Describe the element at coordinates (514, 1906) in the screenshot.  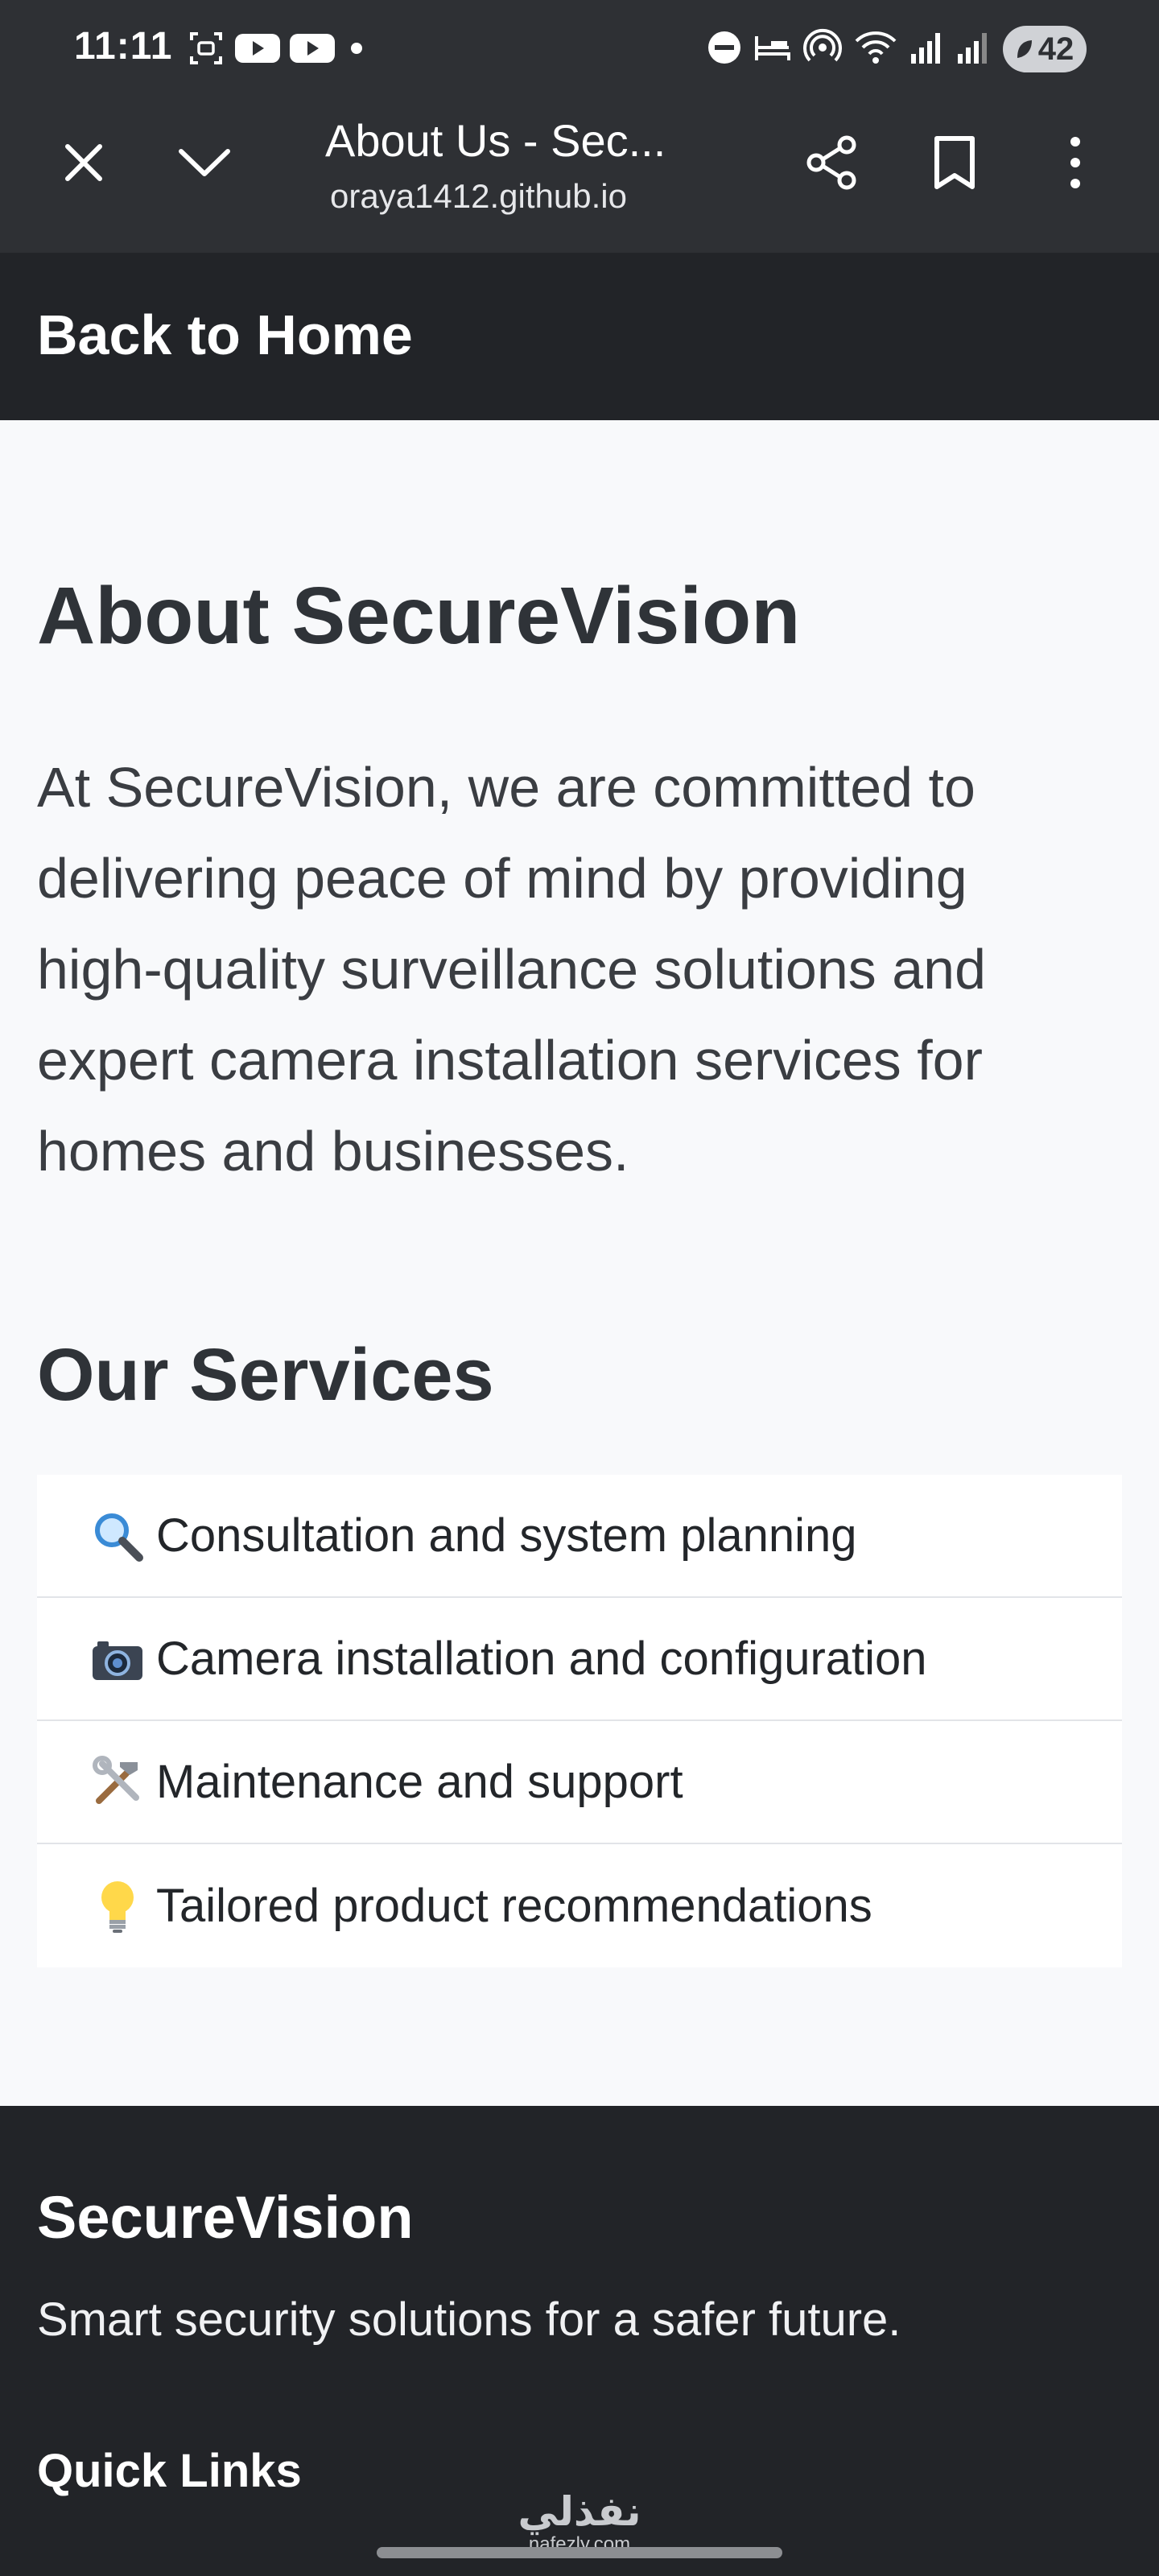
I see `service-label: Tailored product recommendations` at that location.